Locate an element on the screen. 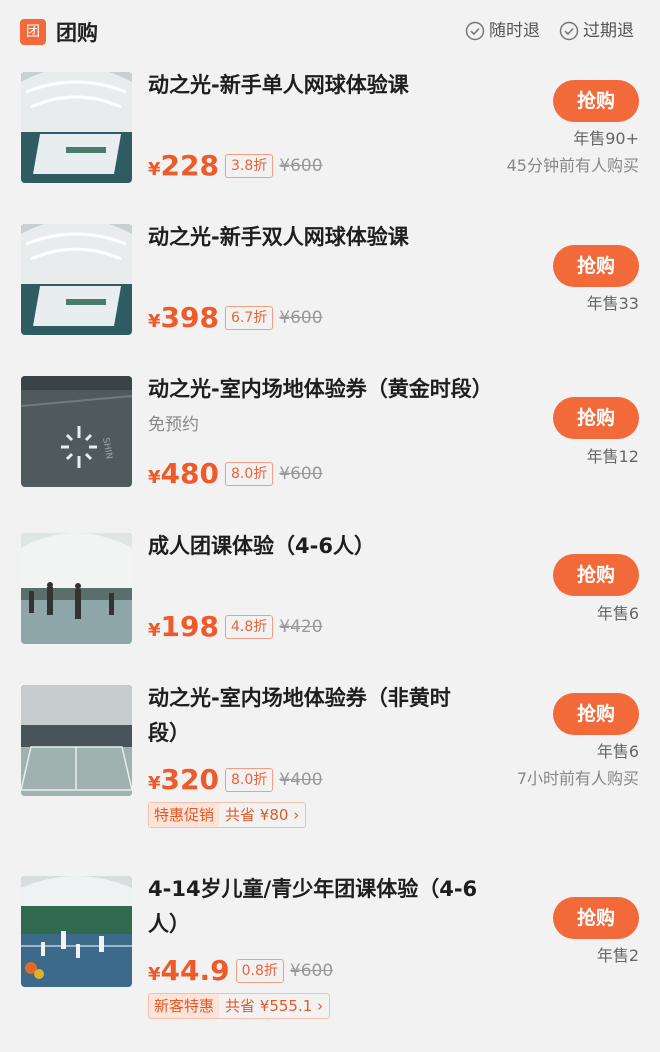 Image resolution: width=660 pixels, height=1052 pixels. price-row: ¥480 8.0折 ¥600 is located at coordinates (235, 474).